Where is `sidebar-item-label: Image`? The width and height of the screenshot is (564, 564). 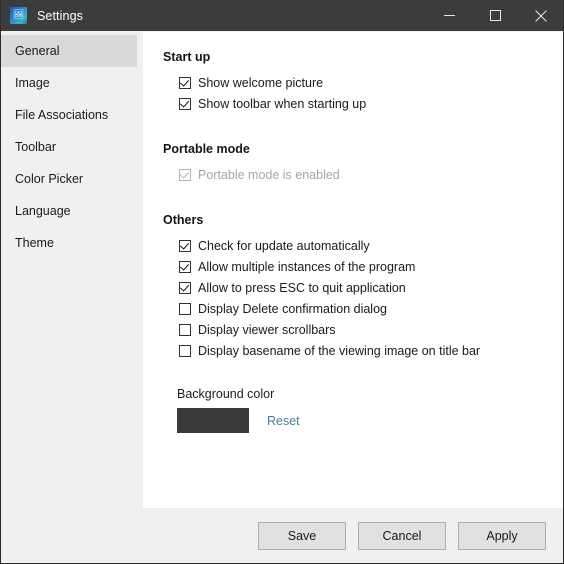 sidebar-item-label: Image is located at coordinates (32, 83).